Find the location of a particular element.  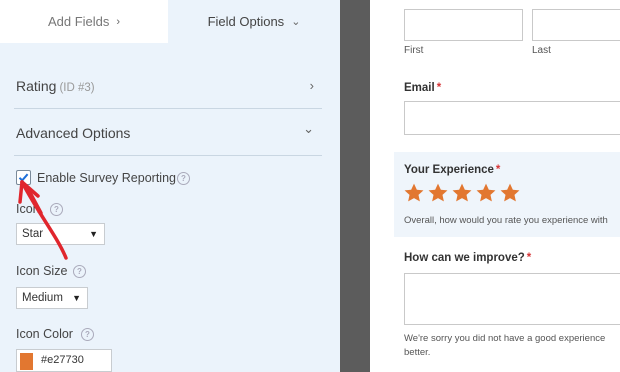

icon-label: Icon is located at coordinates (28, 209).